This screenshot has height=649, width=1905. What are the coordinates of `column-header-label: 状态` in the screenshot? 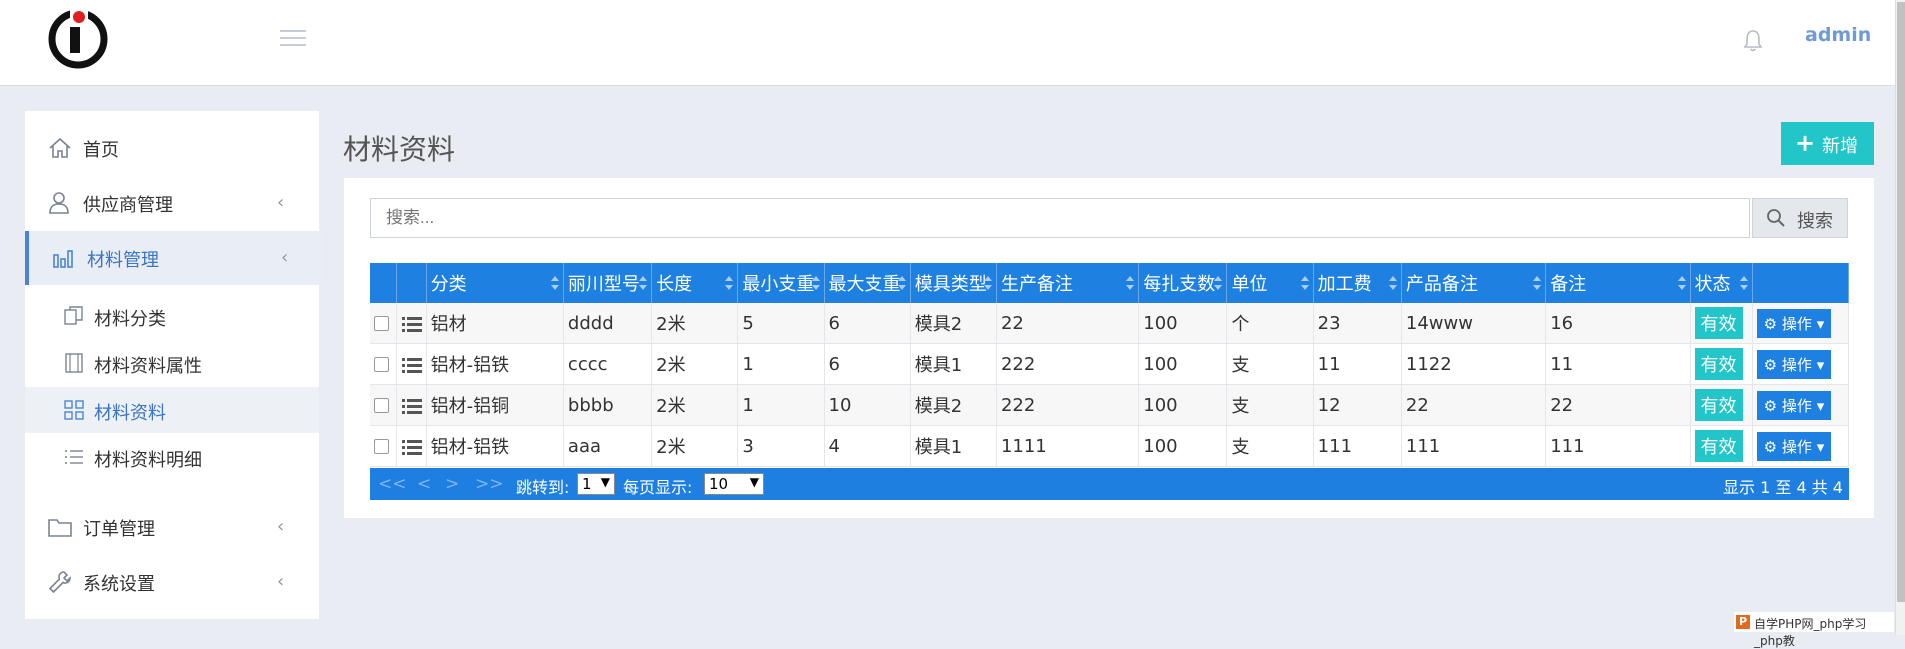 It's located at (1712, 284).